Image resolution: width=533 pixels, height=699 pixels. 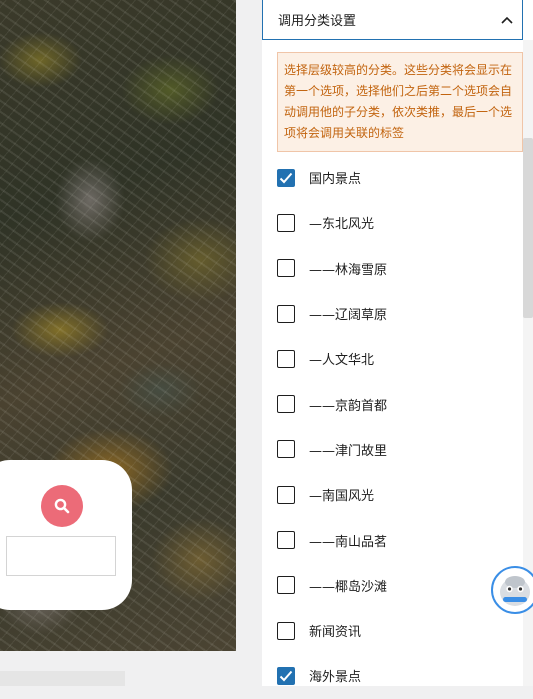 What do you see at coordinates (397, 630) in the screenshot?
I see `category-option: 新闻资讯` at bounding box center [397, 630].